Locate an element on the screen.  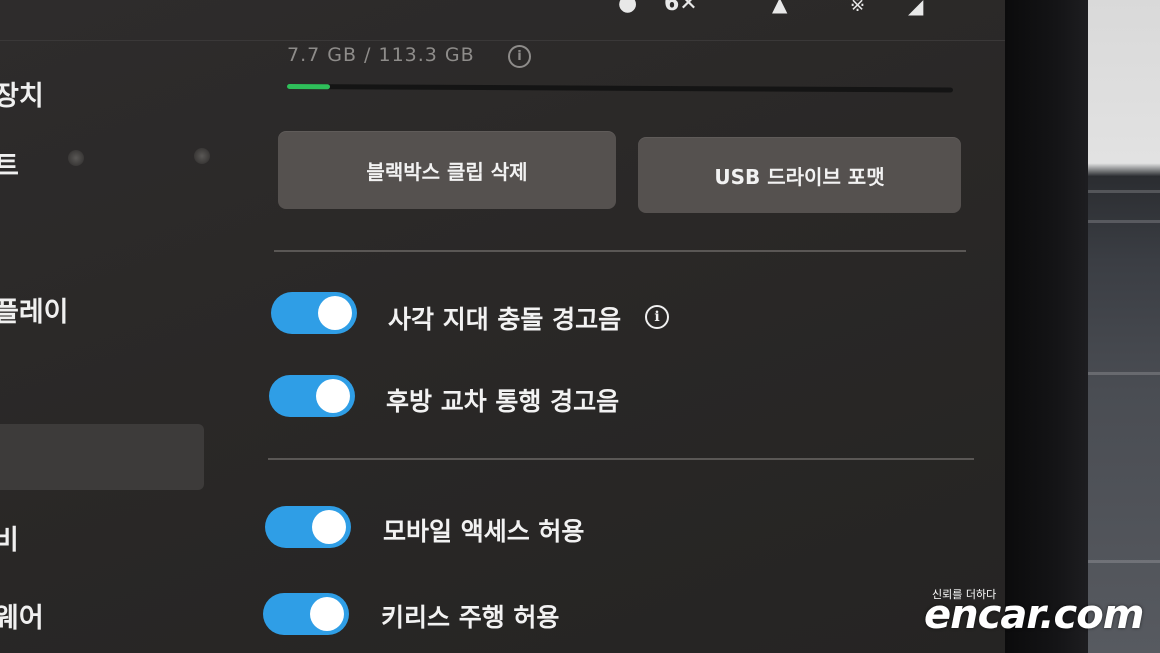
delete-dashcam-clips-button: 블랙박스 클립 삭제 is located at coordinates (447, 170).